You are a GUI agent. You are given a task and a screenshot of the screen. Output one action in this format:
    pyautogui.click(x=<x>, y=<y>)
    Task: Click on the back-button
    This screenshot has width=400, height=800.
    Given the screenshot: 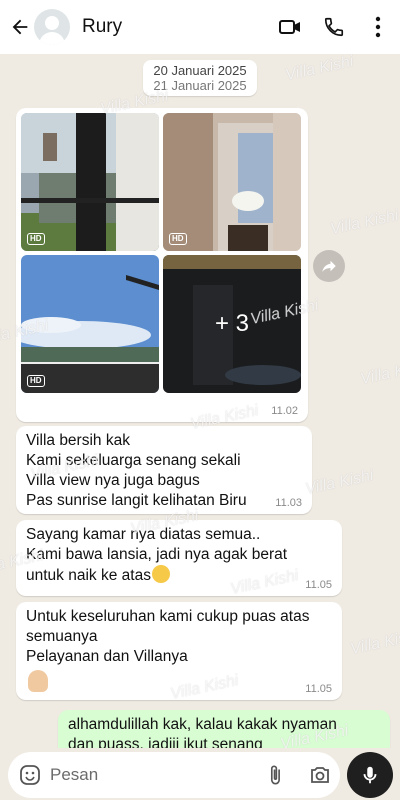 What is the action you would take?
    pyautogui.click(x=20, y=27)
    